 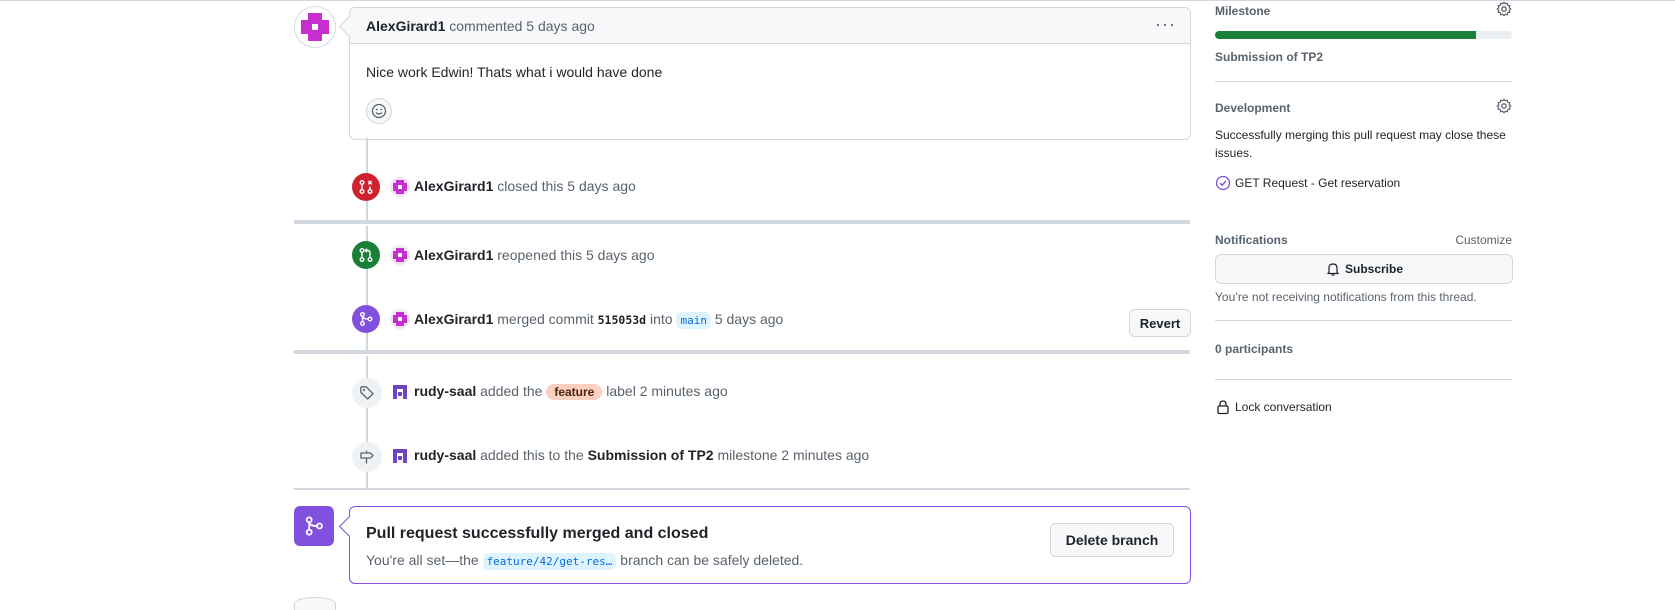 I want to click on event-text: milestone 2 minutes ago, so click(x=793, y=455).